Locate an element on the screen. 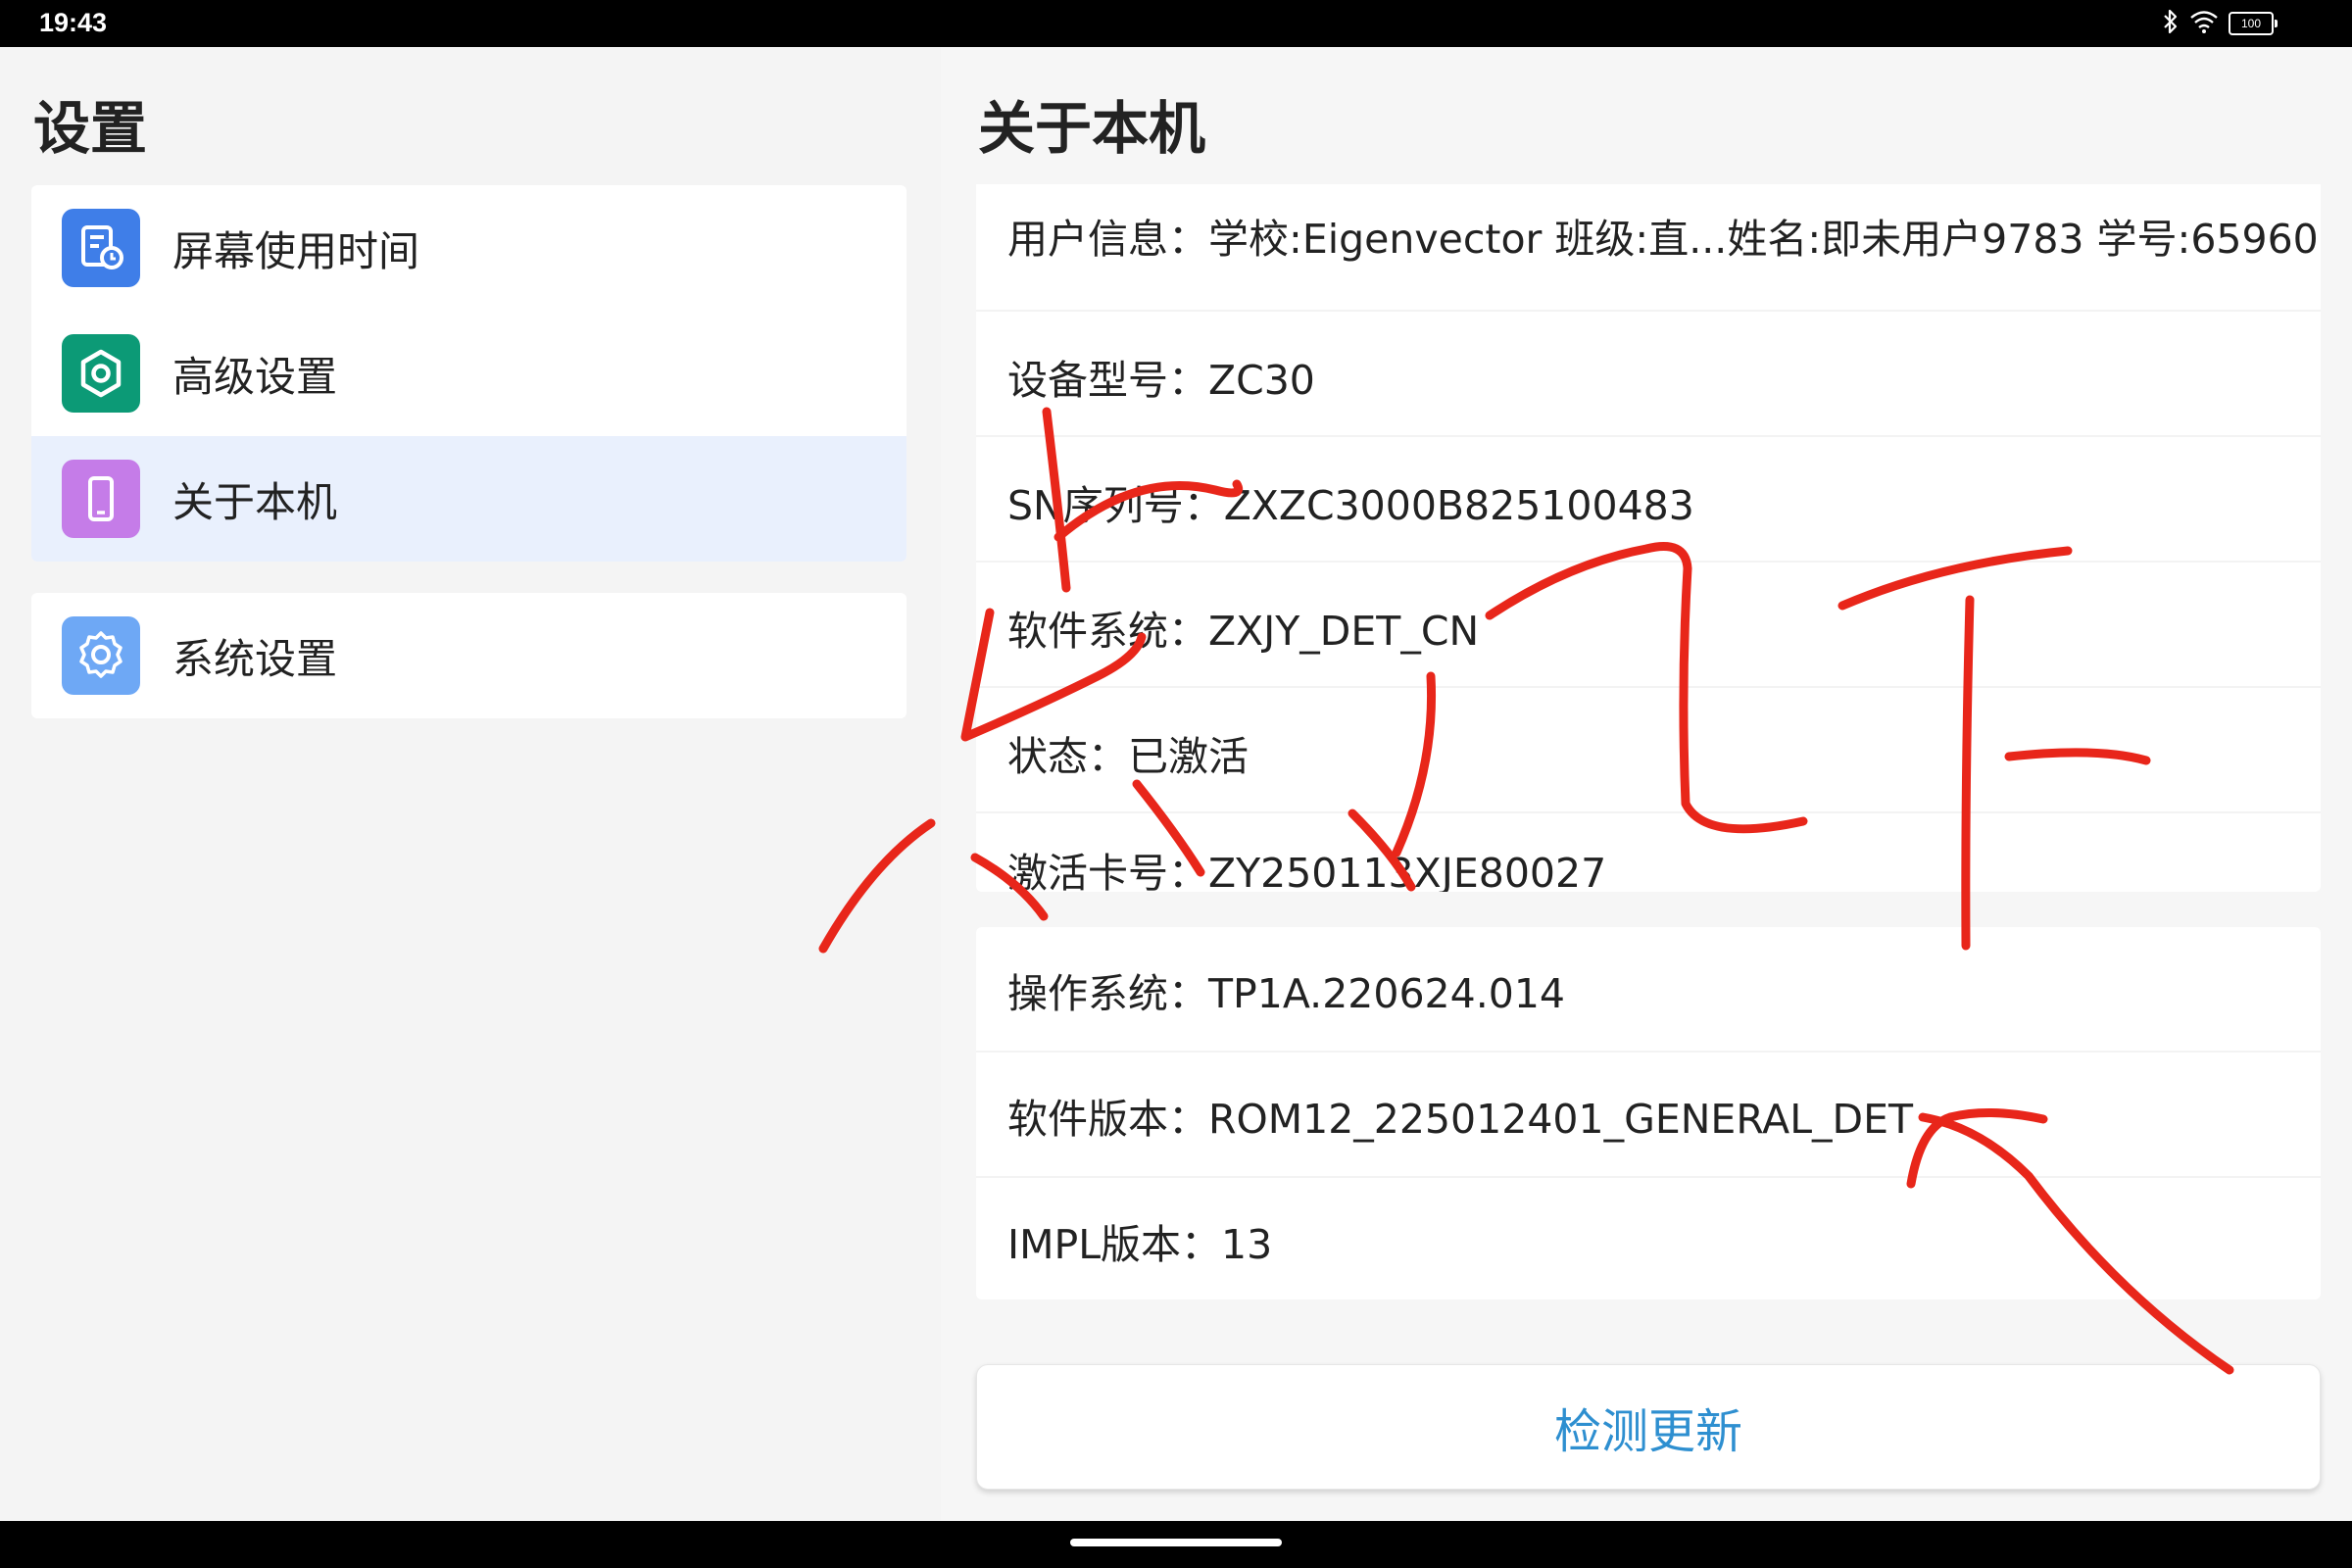  sidebar-item-advanced: 高级设置 is located at coordinates (468, 373).